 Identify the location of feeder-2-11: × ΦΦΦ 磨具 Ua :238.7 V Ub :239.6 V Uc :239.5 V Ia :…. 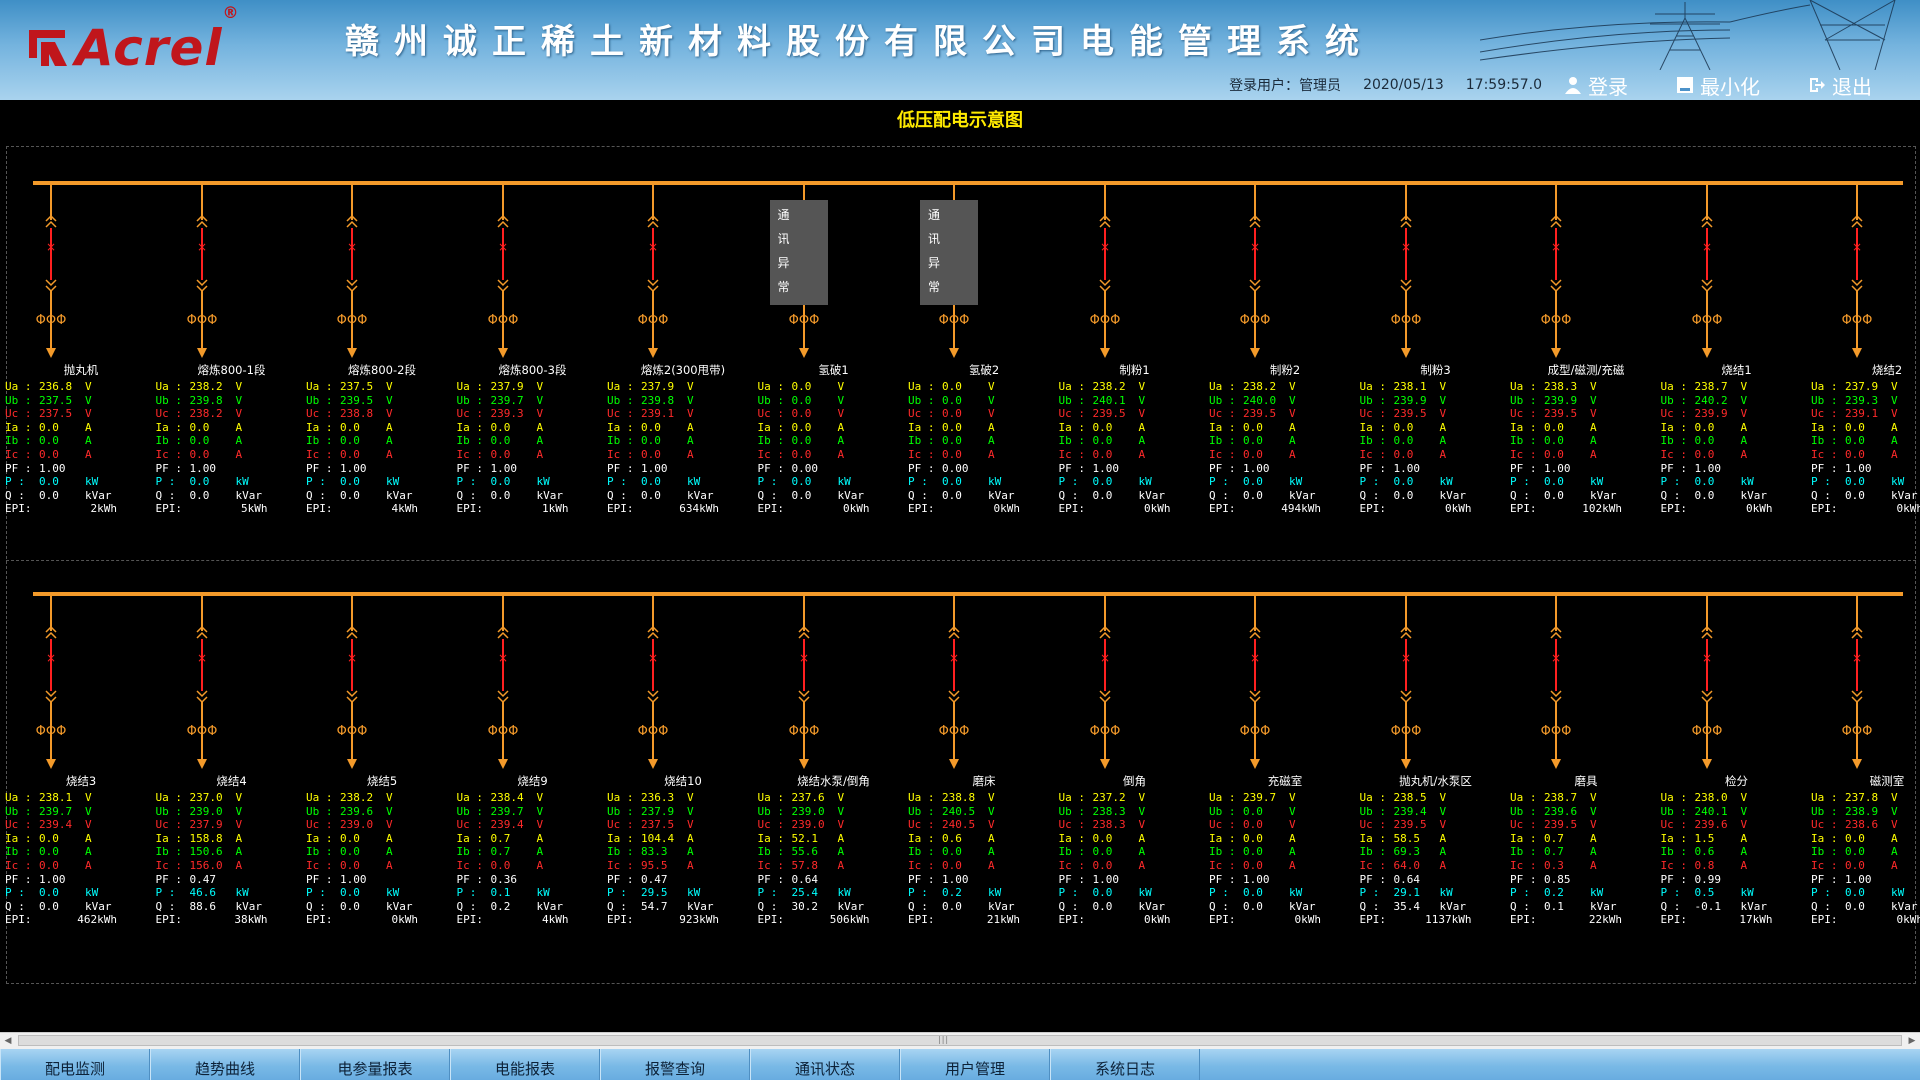
(1585, 765).